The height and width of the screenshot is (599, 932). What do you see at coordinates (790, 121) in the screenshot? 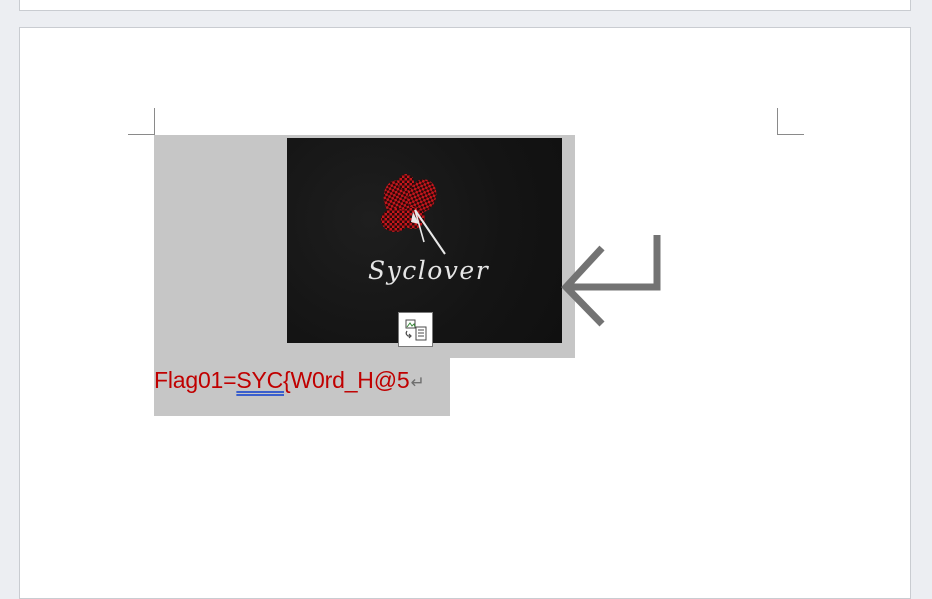
I see `margin-corner-top-right` at bounding box center [790, 121].